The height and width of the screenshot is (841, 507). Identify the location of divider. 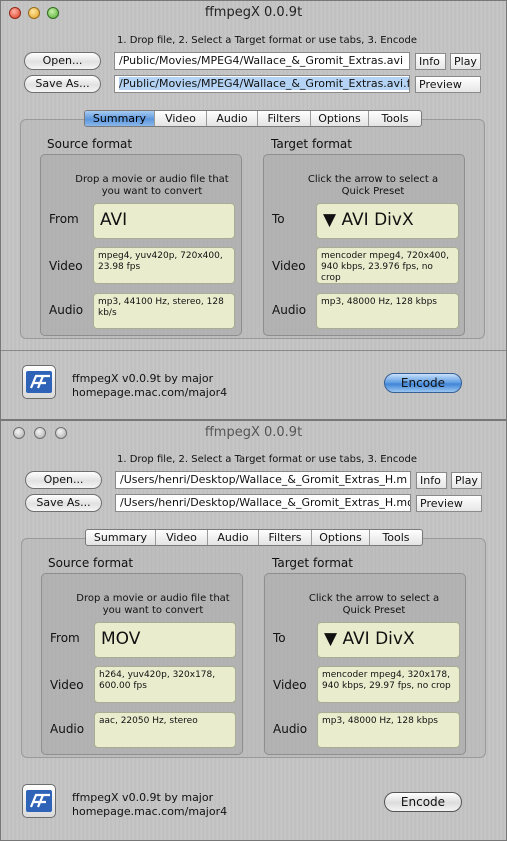
(253, 350).